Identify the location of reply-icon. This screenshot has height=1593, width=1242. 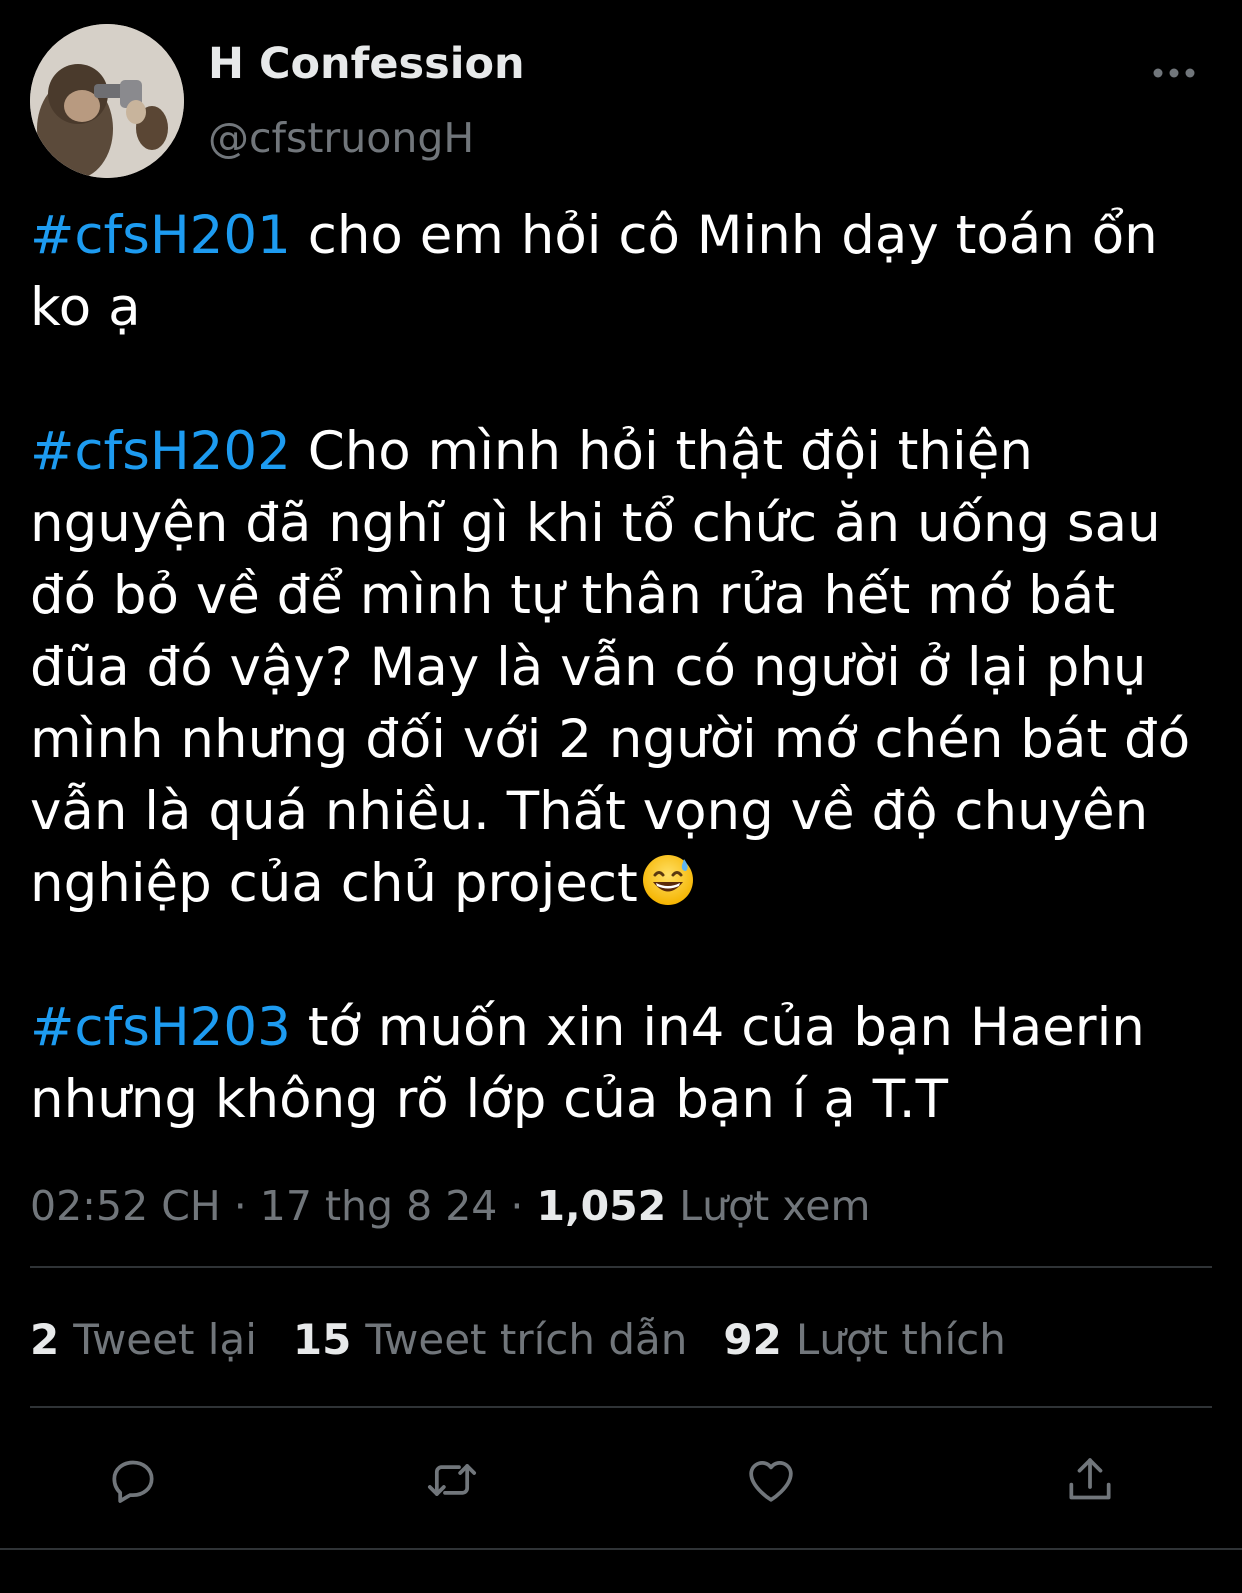
(133, 1480).